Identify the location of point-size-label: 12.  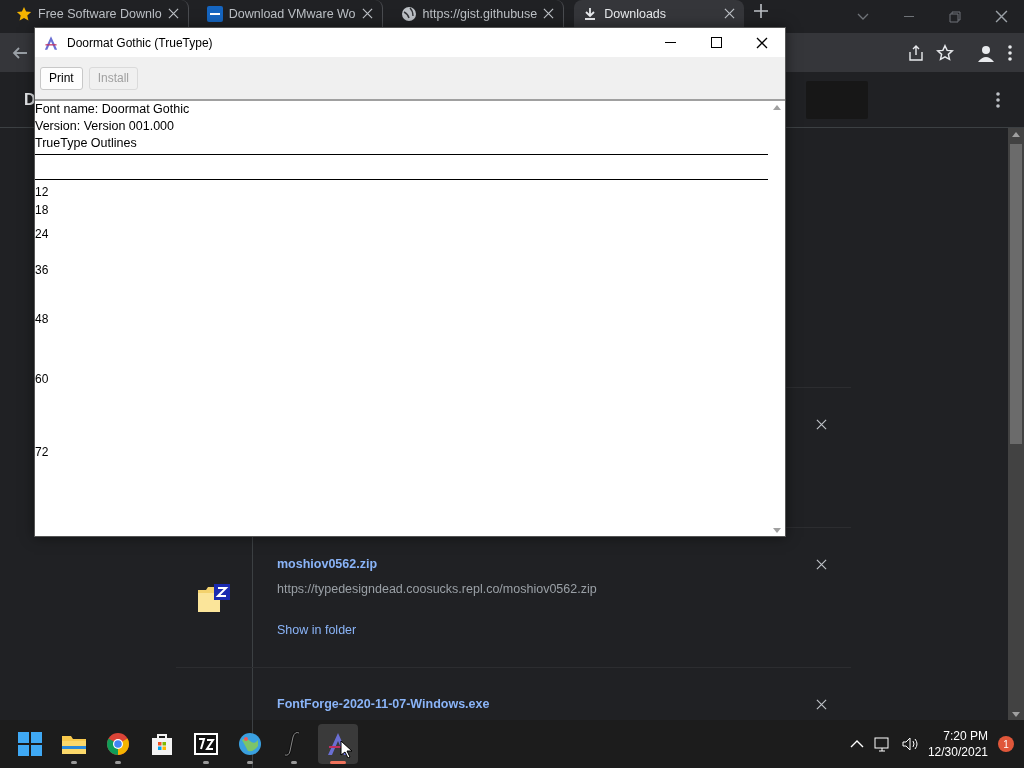
(42, 192).